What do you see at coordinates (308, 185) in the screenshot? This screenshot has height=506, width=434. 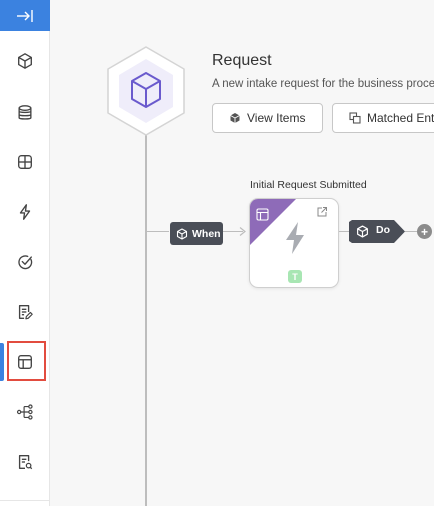 I see `trigger-node-title: Initial Request Submitted` at bounding box center [308, 185].